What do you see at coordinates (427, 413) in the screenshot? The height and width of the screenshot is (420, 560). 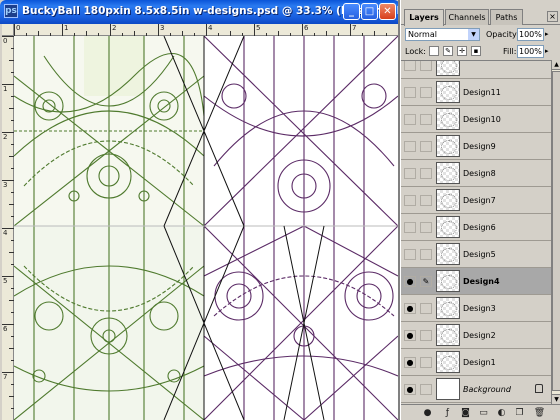 I see `link-layers-icon: ●` at bounding box center [427, 413].